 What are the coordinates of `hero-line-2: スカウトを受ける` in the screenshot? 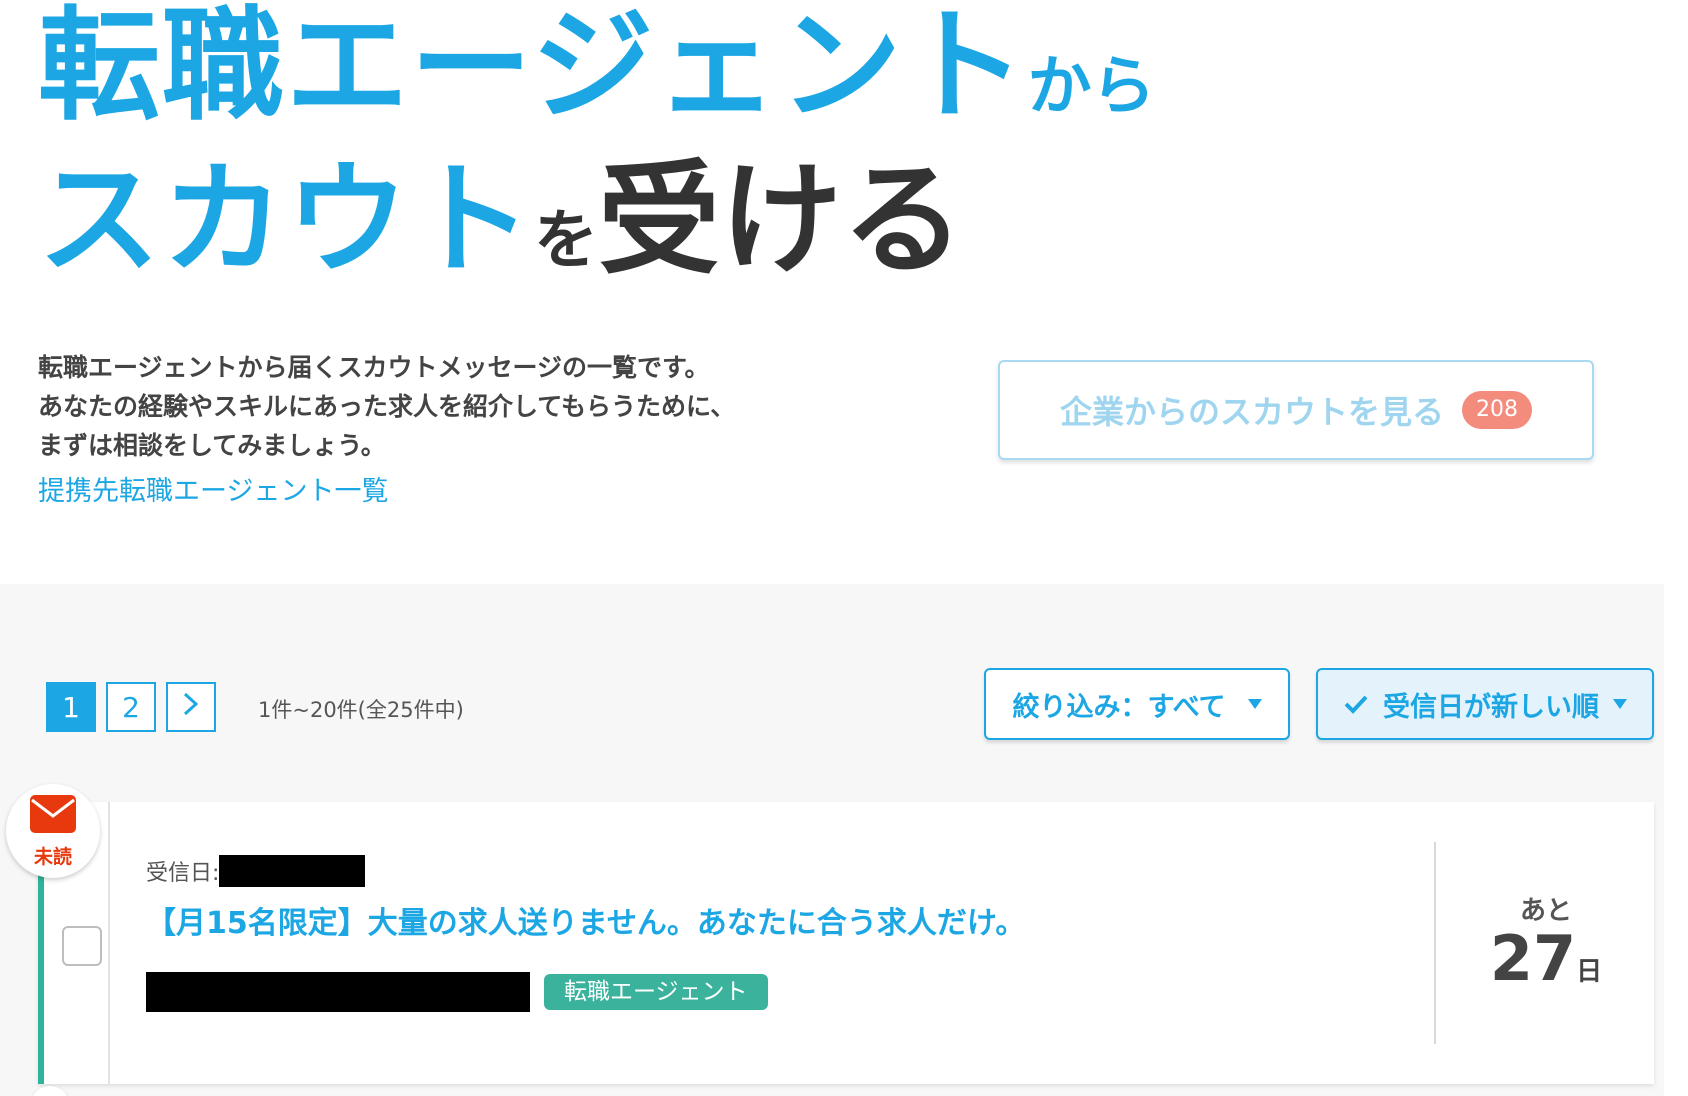 It's located at (501, 220).